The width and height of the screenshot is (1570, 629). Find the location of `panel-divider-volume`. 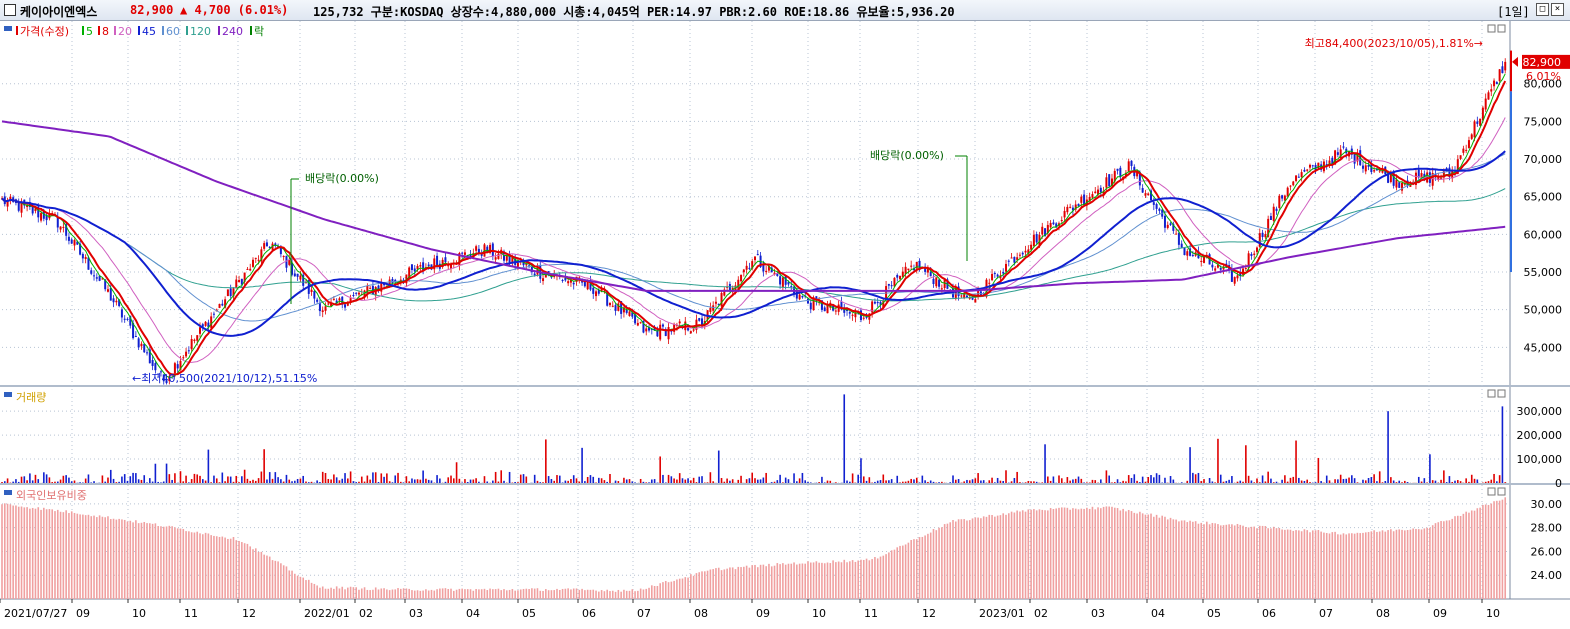

panel-divider-volume is located at coordinates (785, 386).